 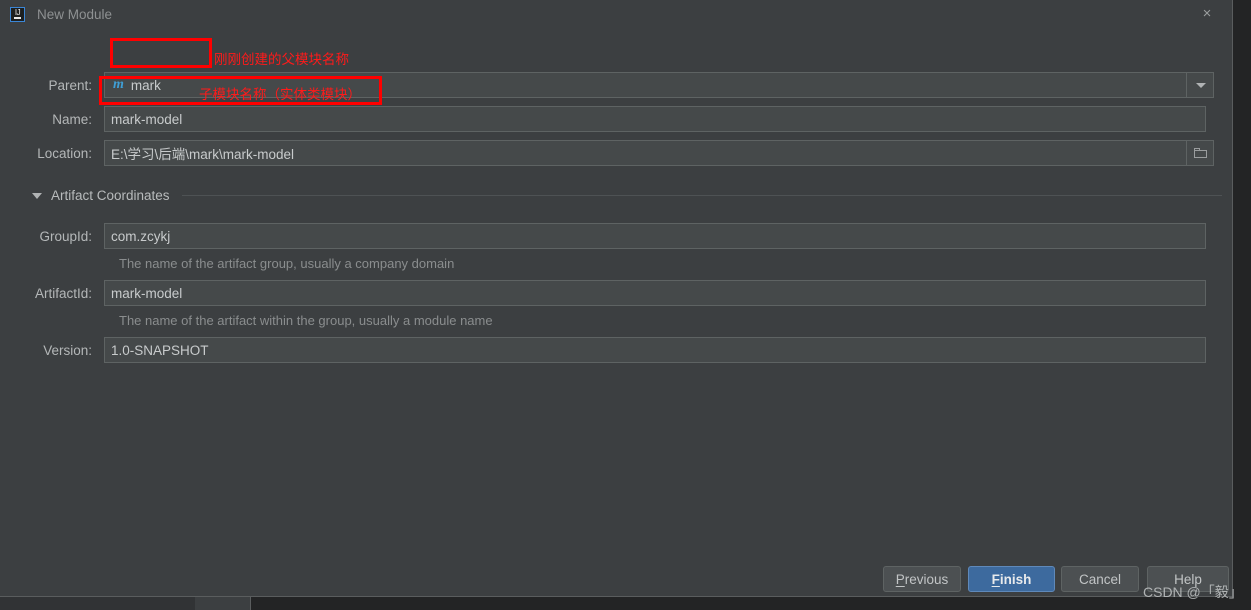 I want to click on location-row: Location: E:\学习\后端\mark\mark-model, so click(x=616, y=153).